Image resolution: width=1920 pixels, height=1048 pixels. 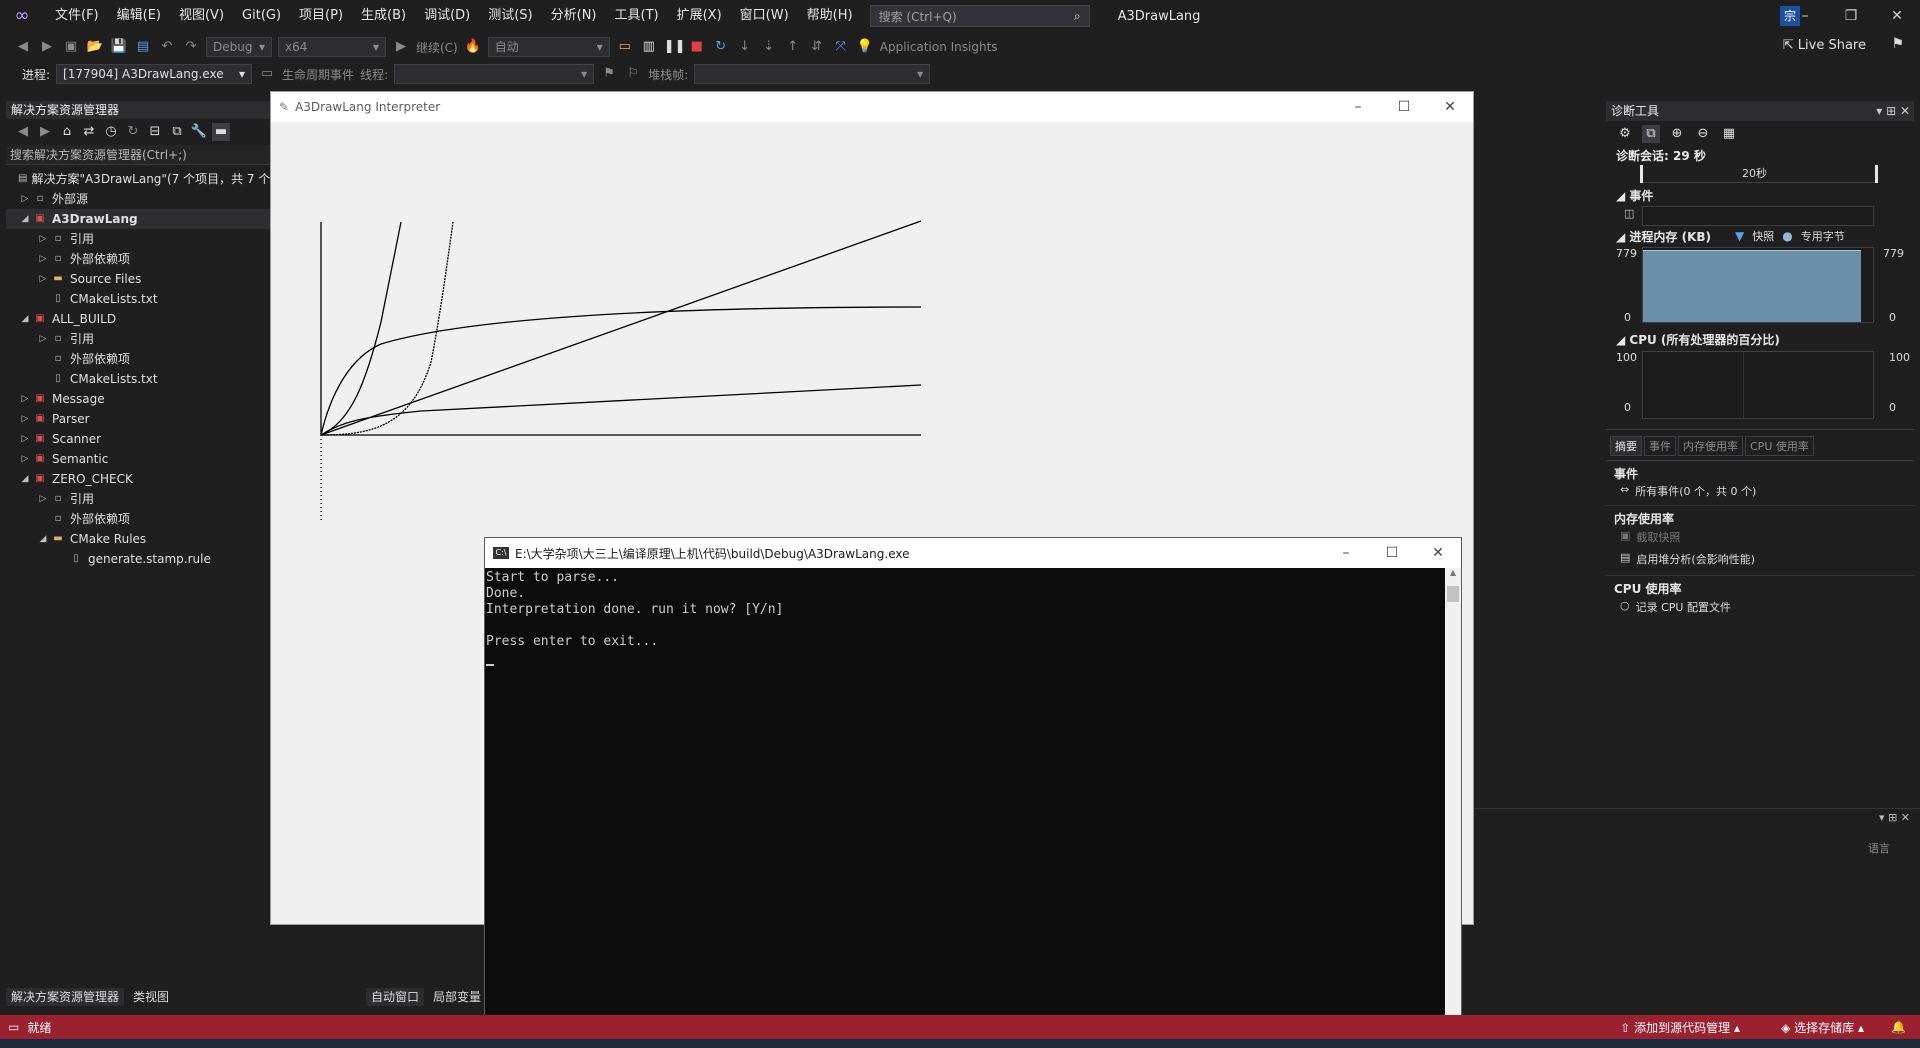 What do you see at coordinates (1760, 494) in the screenshot?
I see `all-events-link: ⇔ 所有事件(0 个，共 0 个)` at bounding box center [1760, 494].